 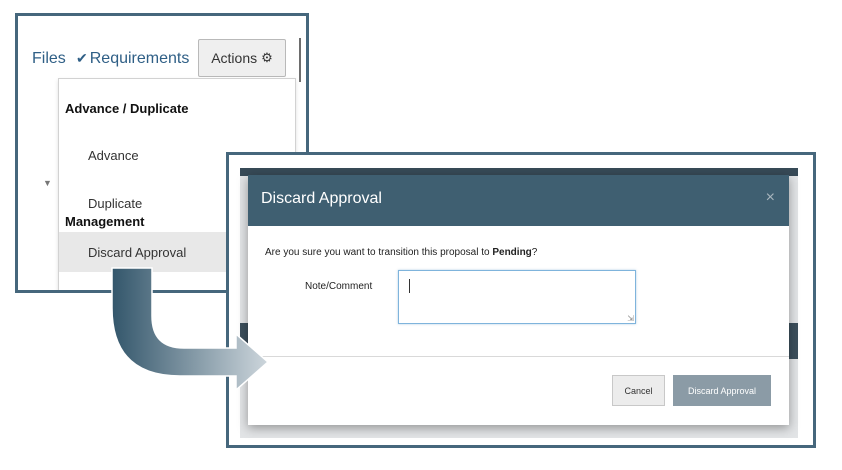 I want to click on arrow-icon, so click(x=190, y=329).